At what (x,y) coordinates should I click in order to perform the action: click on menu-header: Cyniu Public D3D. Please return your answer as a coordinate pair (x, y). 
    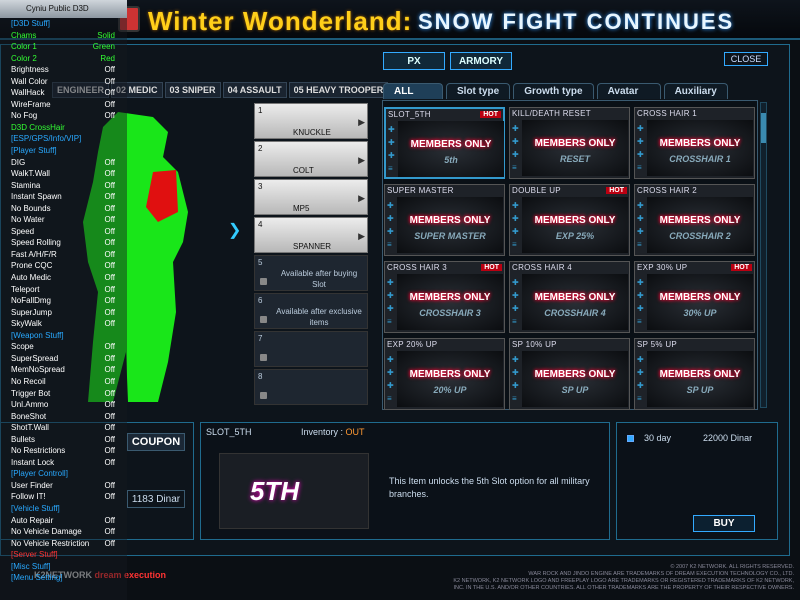
    Looking at the image, I should click on (63, 9).